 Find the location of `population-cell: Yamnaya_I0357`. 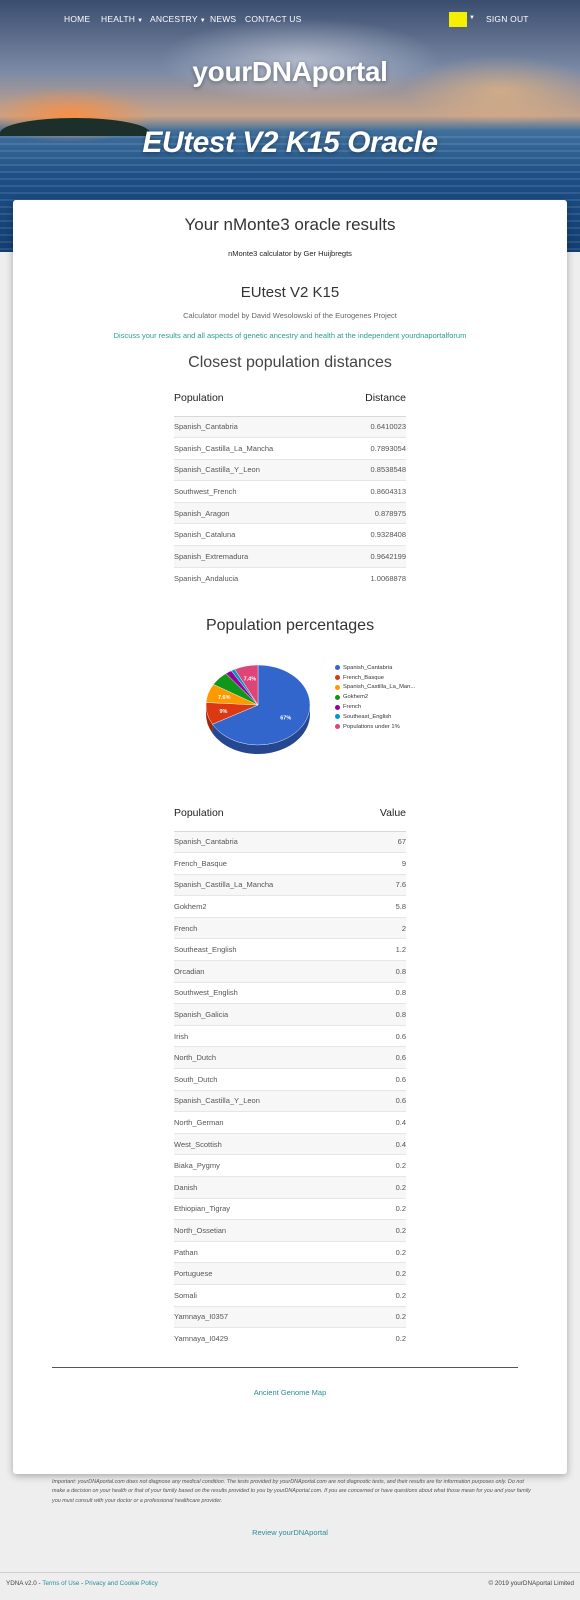

population-cell: Yamnaya_I0357 is located at coordinates (266, 1316).